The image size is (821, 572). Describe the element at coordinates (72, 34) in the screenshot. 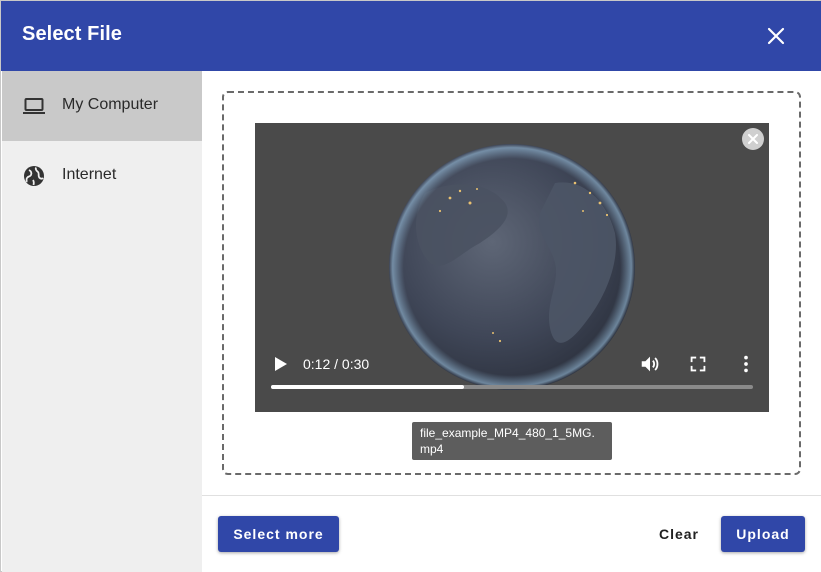

I see `dialog-title: Select File` at that location.